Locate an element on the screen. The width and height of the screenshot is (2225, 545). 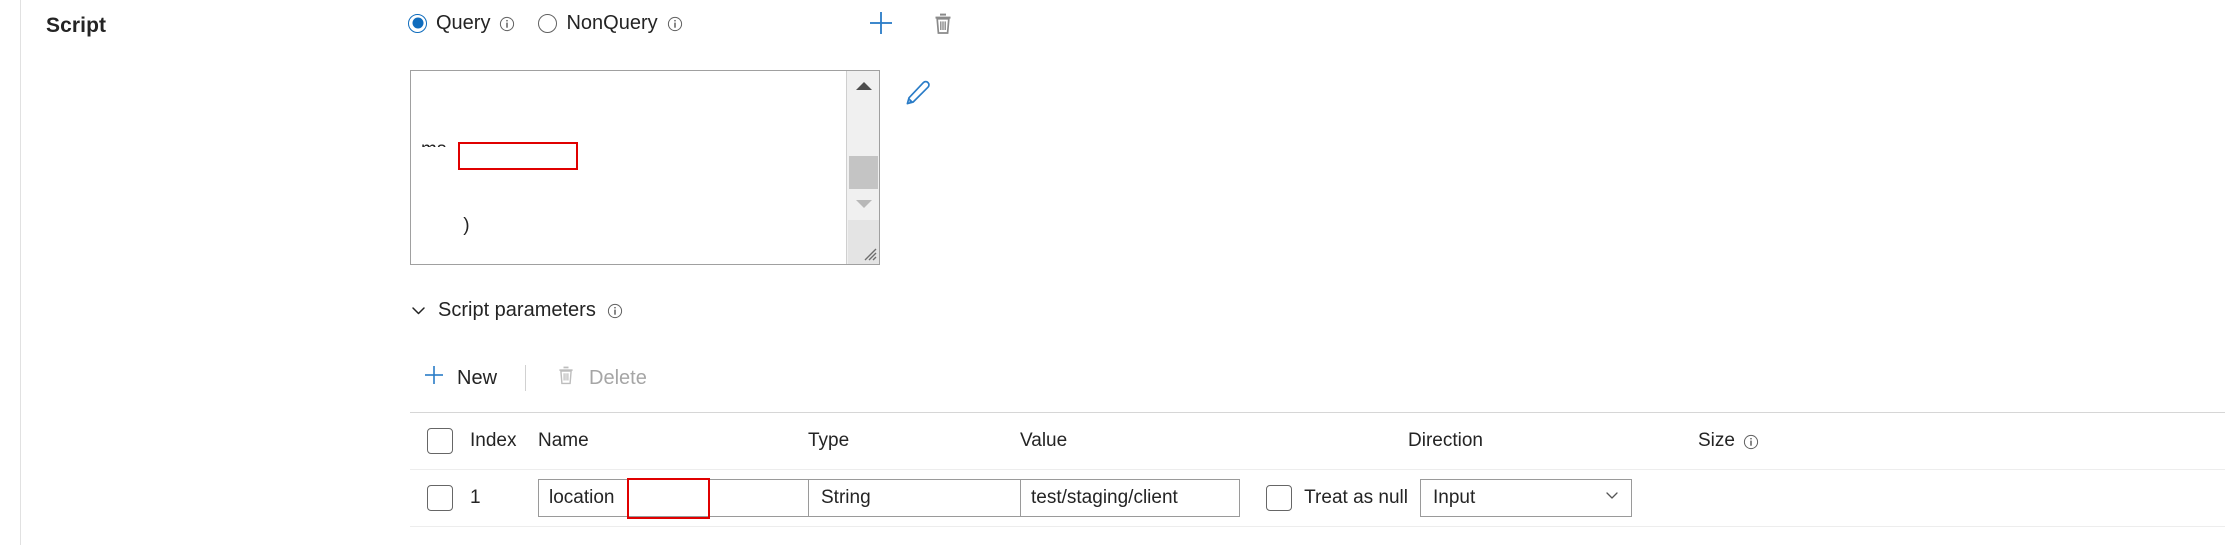
parameter-direction-value: Input is located at coordinates (1454, 497).